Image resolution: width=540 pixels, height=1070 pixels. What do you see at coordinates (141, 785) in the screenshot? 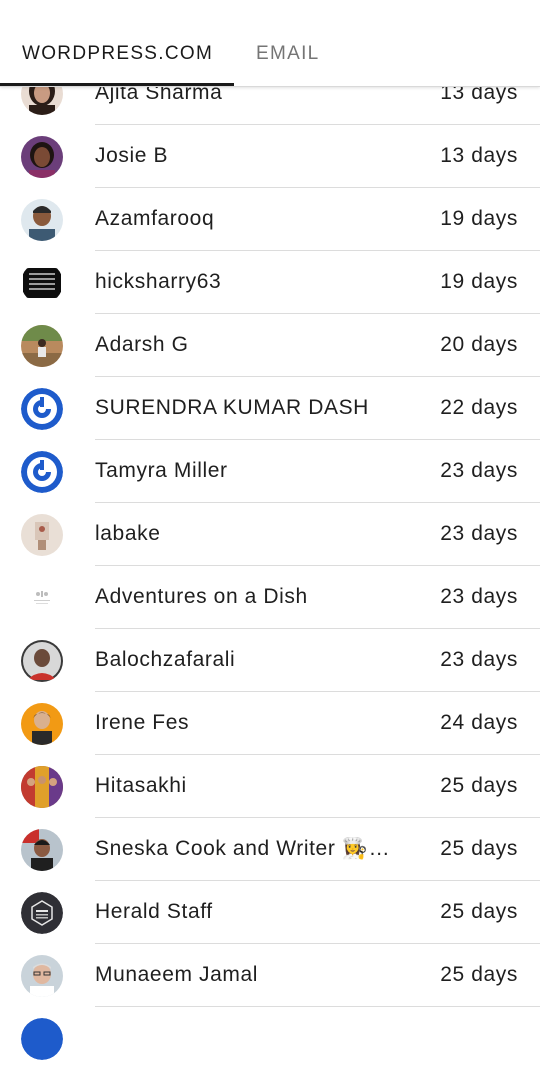
I see `subscriber-name: Hitasakhi` at bounding box center [141, 785].